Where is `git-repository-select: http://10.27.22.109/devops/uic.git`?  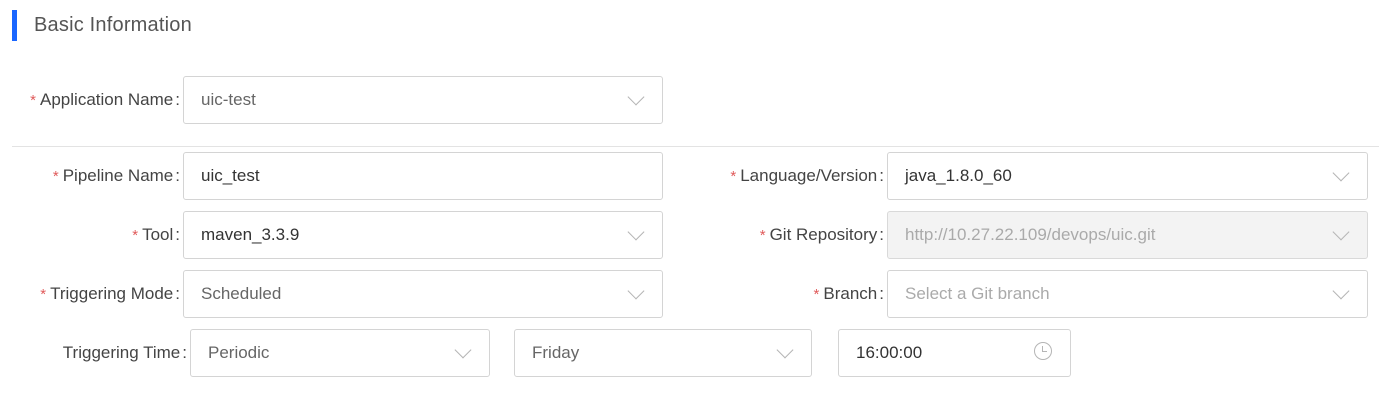
git-repository-select: http://10.27.22.109/devops/uic.git is located at coordinates (1127, 235).